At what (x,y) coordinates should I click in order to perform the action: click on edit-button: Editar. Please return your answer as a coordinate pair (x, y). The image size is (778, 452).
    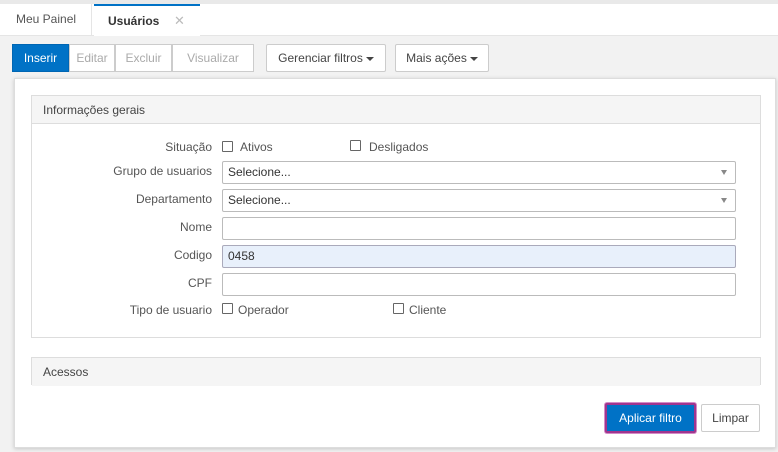
    Looking at the image, I should click on (92, 58).